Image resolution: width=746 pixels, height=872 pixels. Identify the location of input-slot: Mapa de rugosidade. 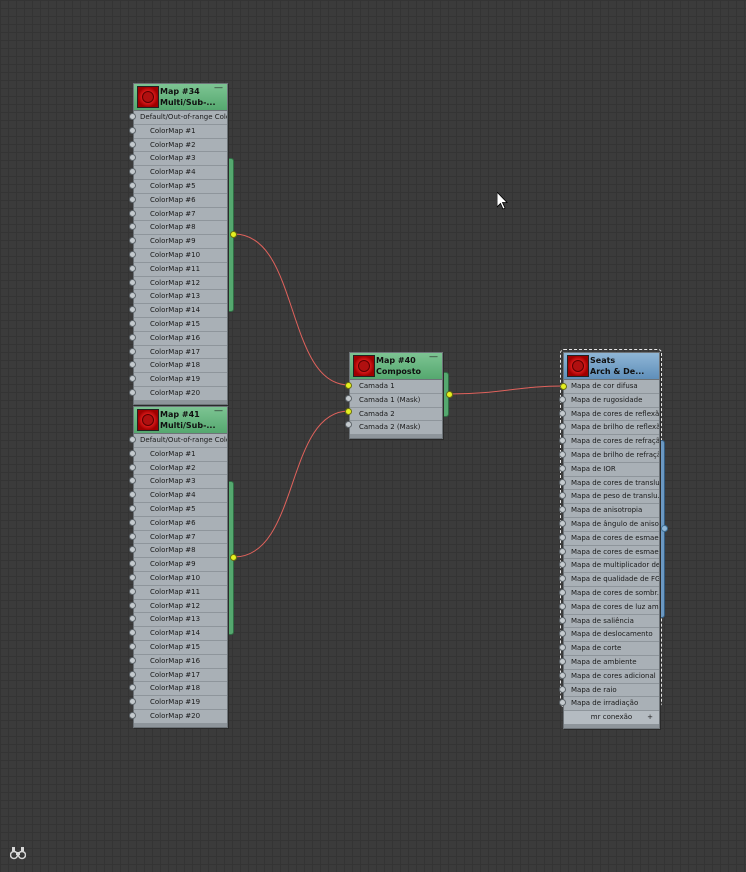
(611, 401).